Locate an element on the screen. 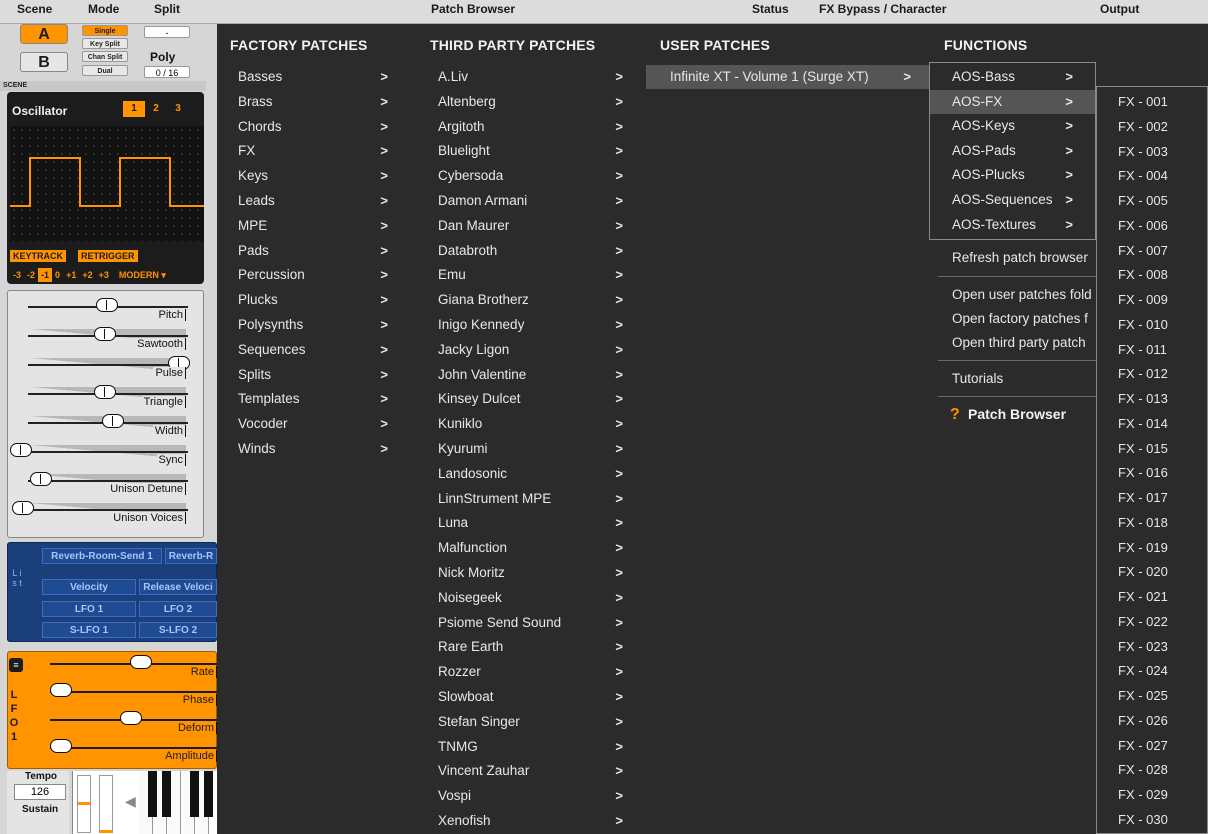 This screenshot has height=834, width=1208. fx-patch-item: FX - 029 is located at coordinates (1152, 795).